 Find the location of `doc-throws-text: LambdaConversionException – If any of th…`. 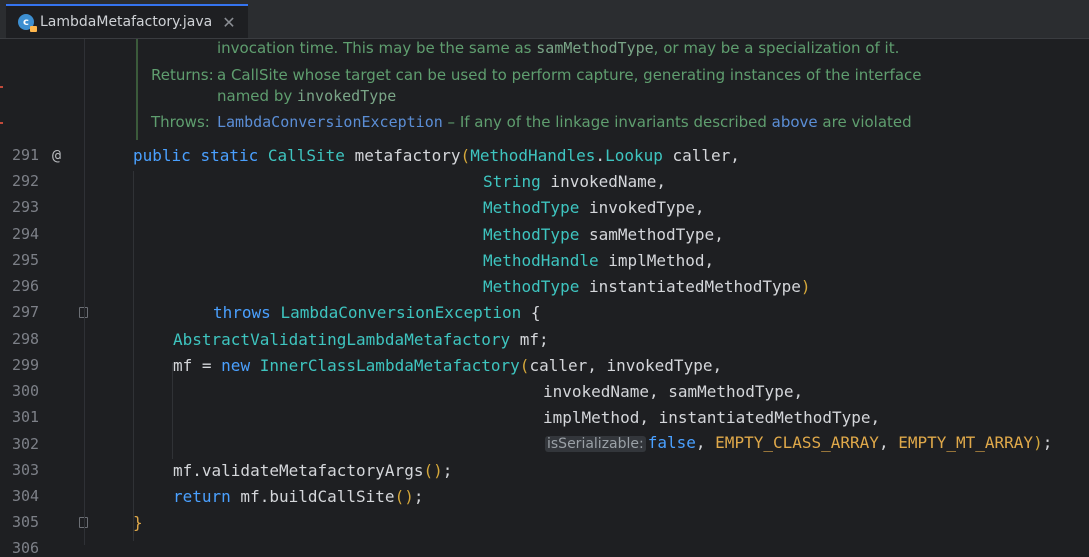

doc-throws-text: LambdaConversionException – If any of th… is located at coordinates (564, 122).